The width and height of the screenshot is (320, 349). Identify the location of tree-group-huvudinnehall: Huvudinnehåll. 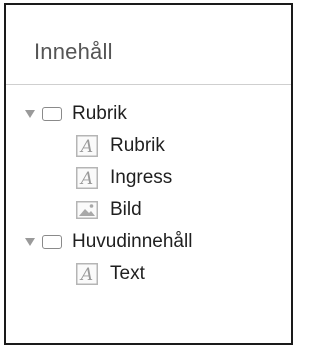
(108, 242).